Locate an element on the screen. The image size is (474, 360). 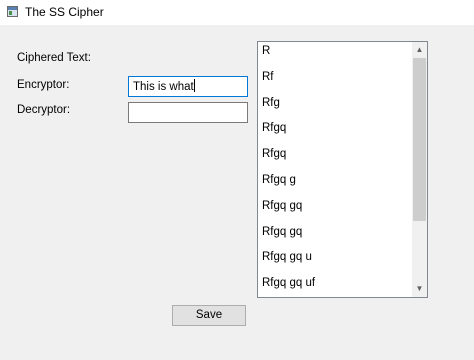
save-button: Save is located at coordinates (209, 315).